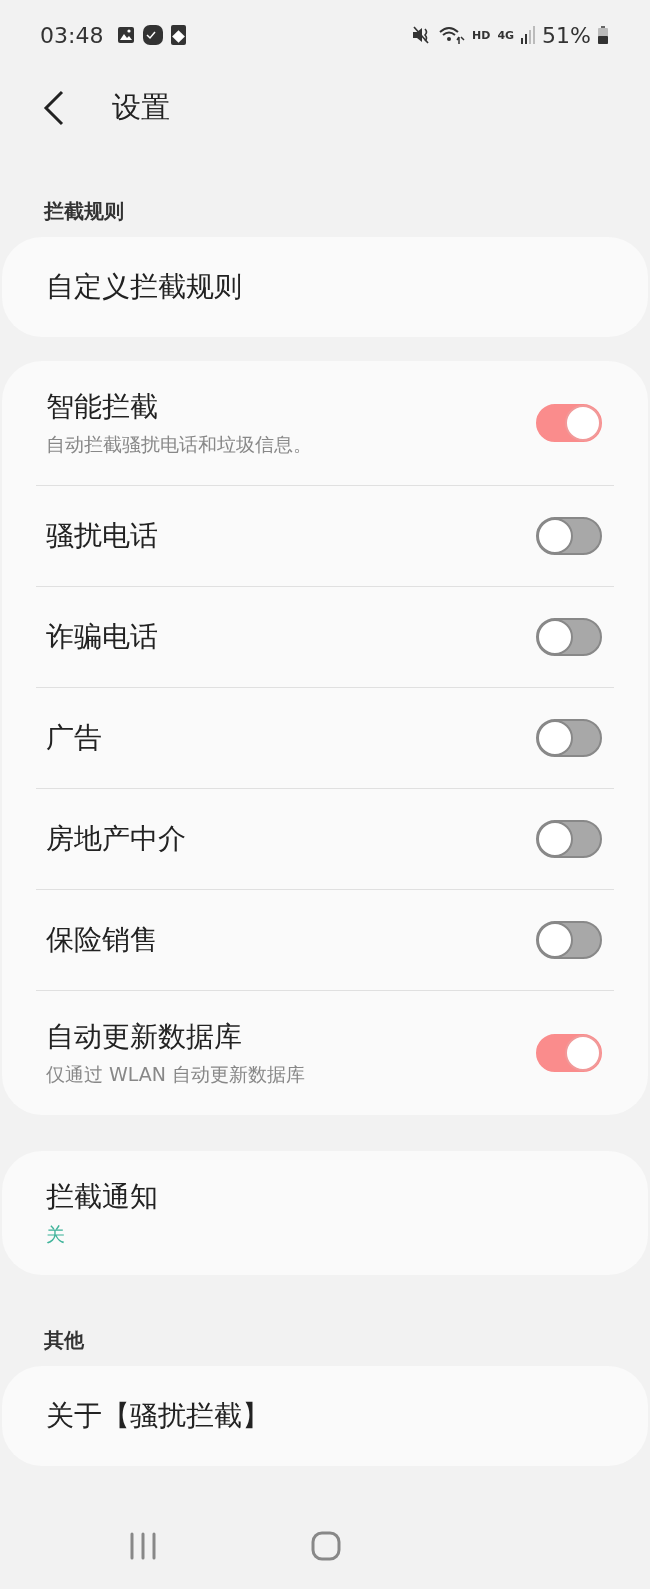 This screenshot has width=650, height=1589. What do you see at coordinates (144, 1037) in the screenshot?
I see `setting-title: 自动更新数据库` at bounding box center [144, 1037].